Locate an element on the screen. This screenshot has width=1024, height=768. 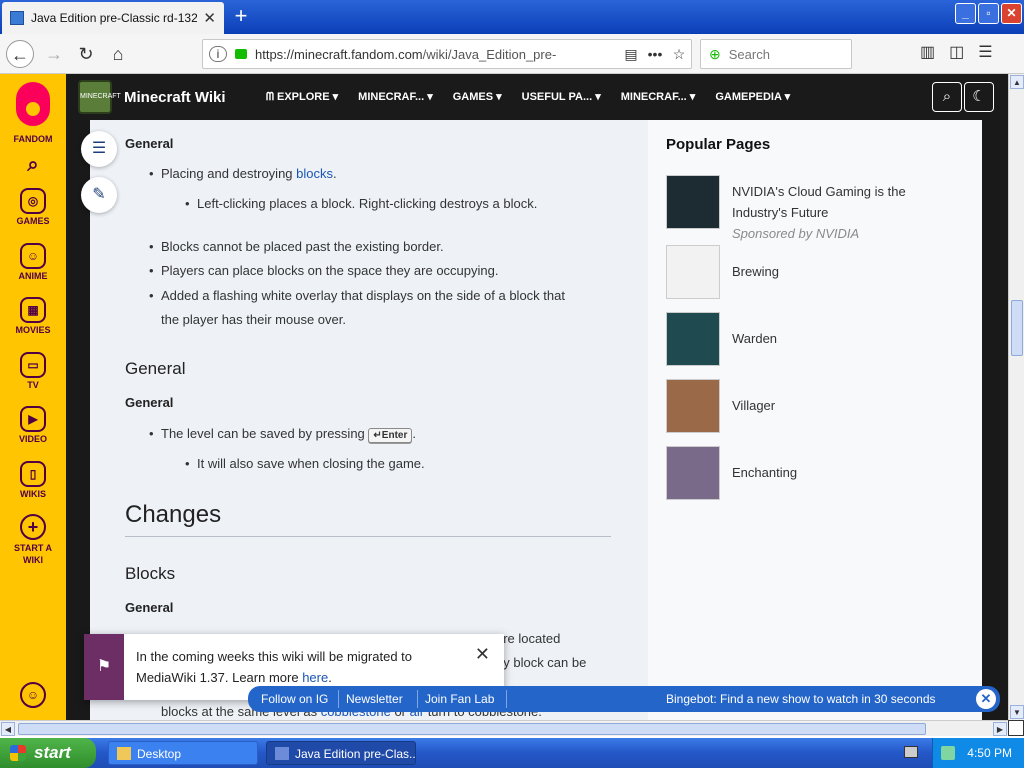
tab-close-icon: ✕ is located at coordinates (209, 18).